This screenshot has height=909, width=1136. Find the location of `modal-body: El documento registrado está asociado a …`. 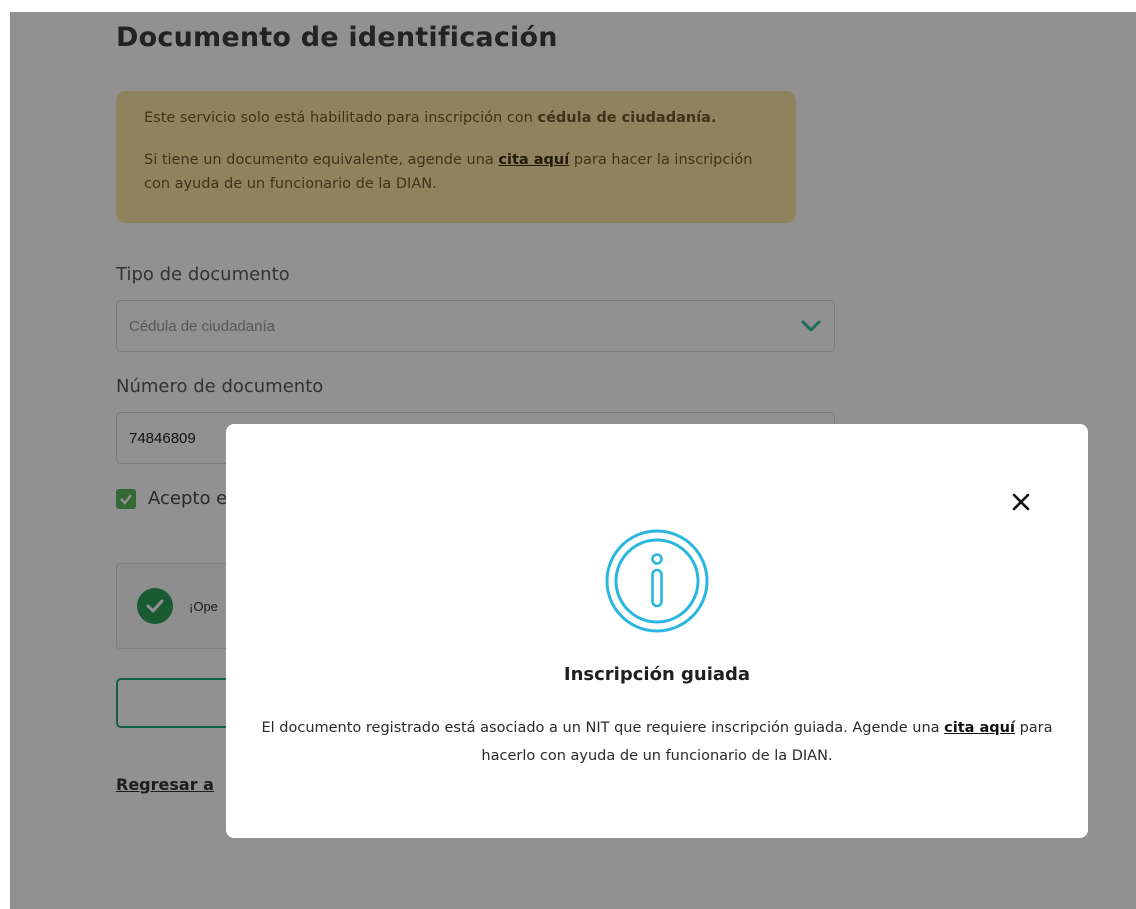

modal-body: El documento registrado está asociado a … is located at coordinates (657, 742).